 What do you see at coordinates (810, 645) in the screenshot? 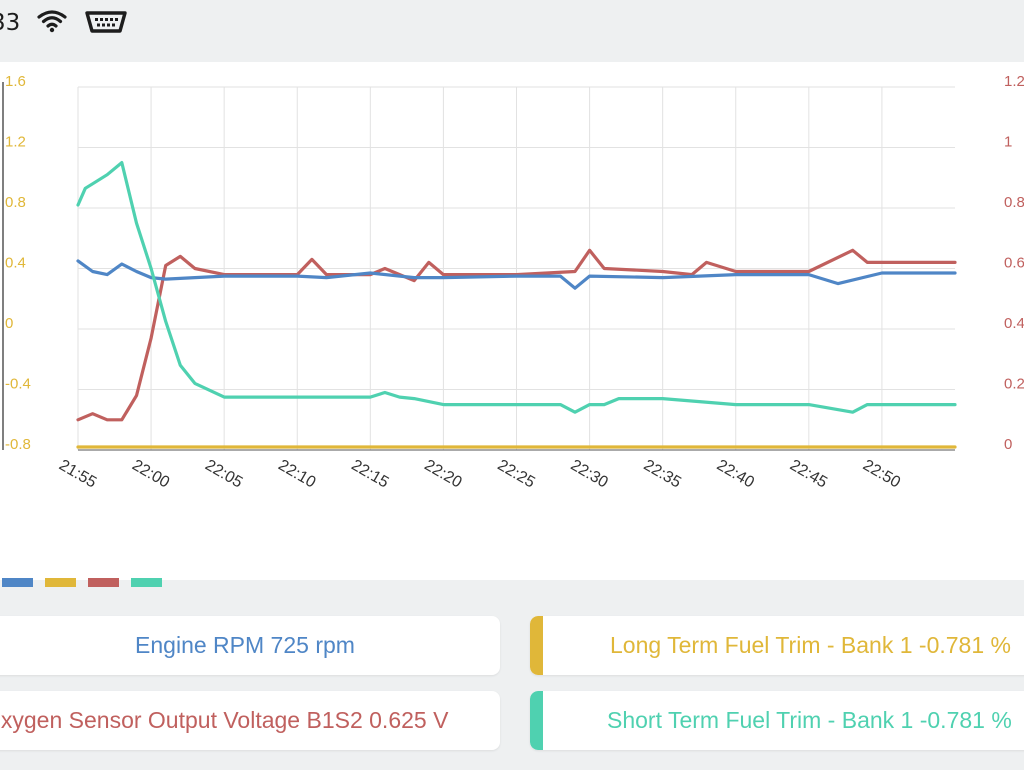
I see `card-long-term-fuel-trim-label: Long Term Fuel Trim - Bank 1 -0.781 %` at bounding box center [810, 645].